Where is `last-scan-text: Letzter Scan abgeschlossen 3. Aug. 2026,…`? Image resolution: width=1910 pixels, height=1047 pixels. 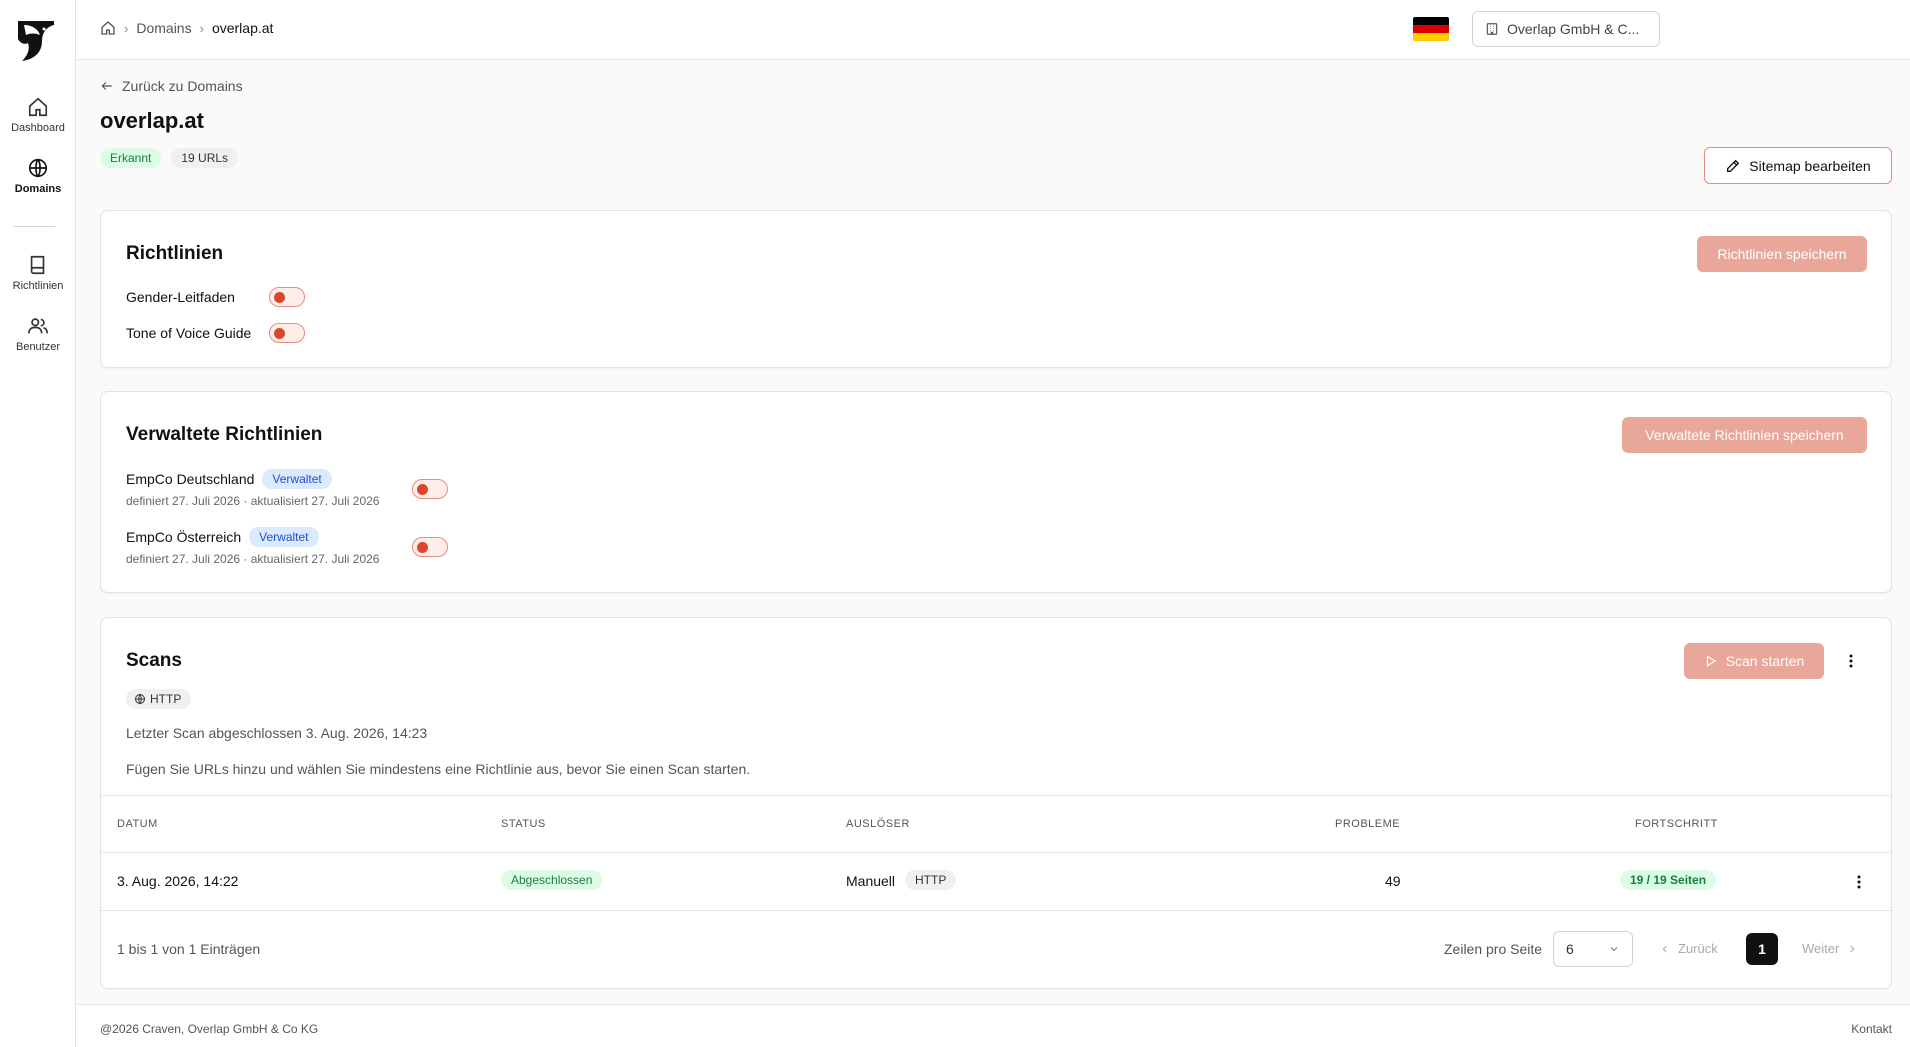
last-scan-text: Letzter Scan abgeschlossen 3. Aug. 2026,… is located at coordinates (277, 733).